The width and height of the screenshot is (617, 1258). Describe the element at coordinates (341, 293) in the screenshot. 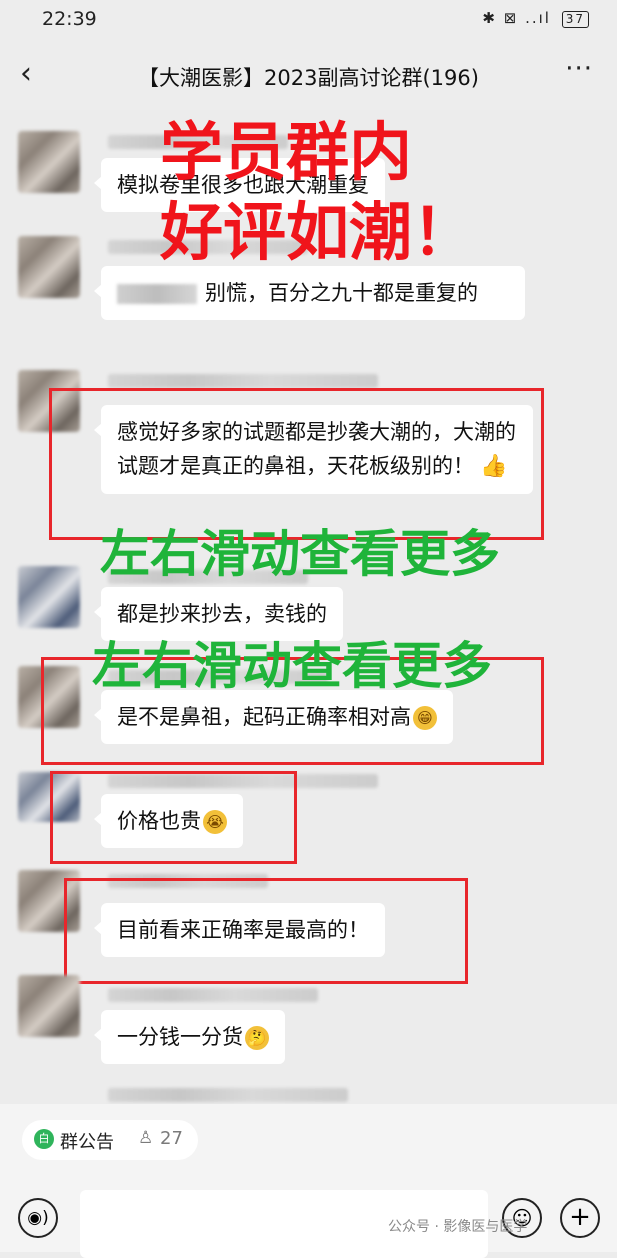

I see `message-text: 别慌，百分之九十都是重复的` at that location.